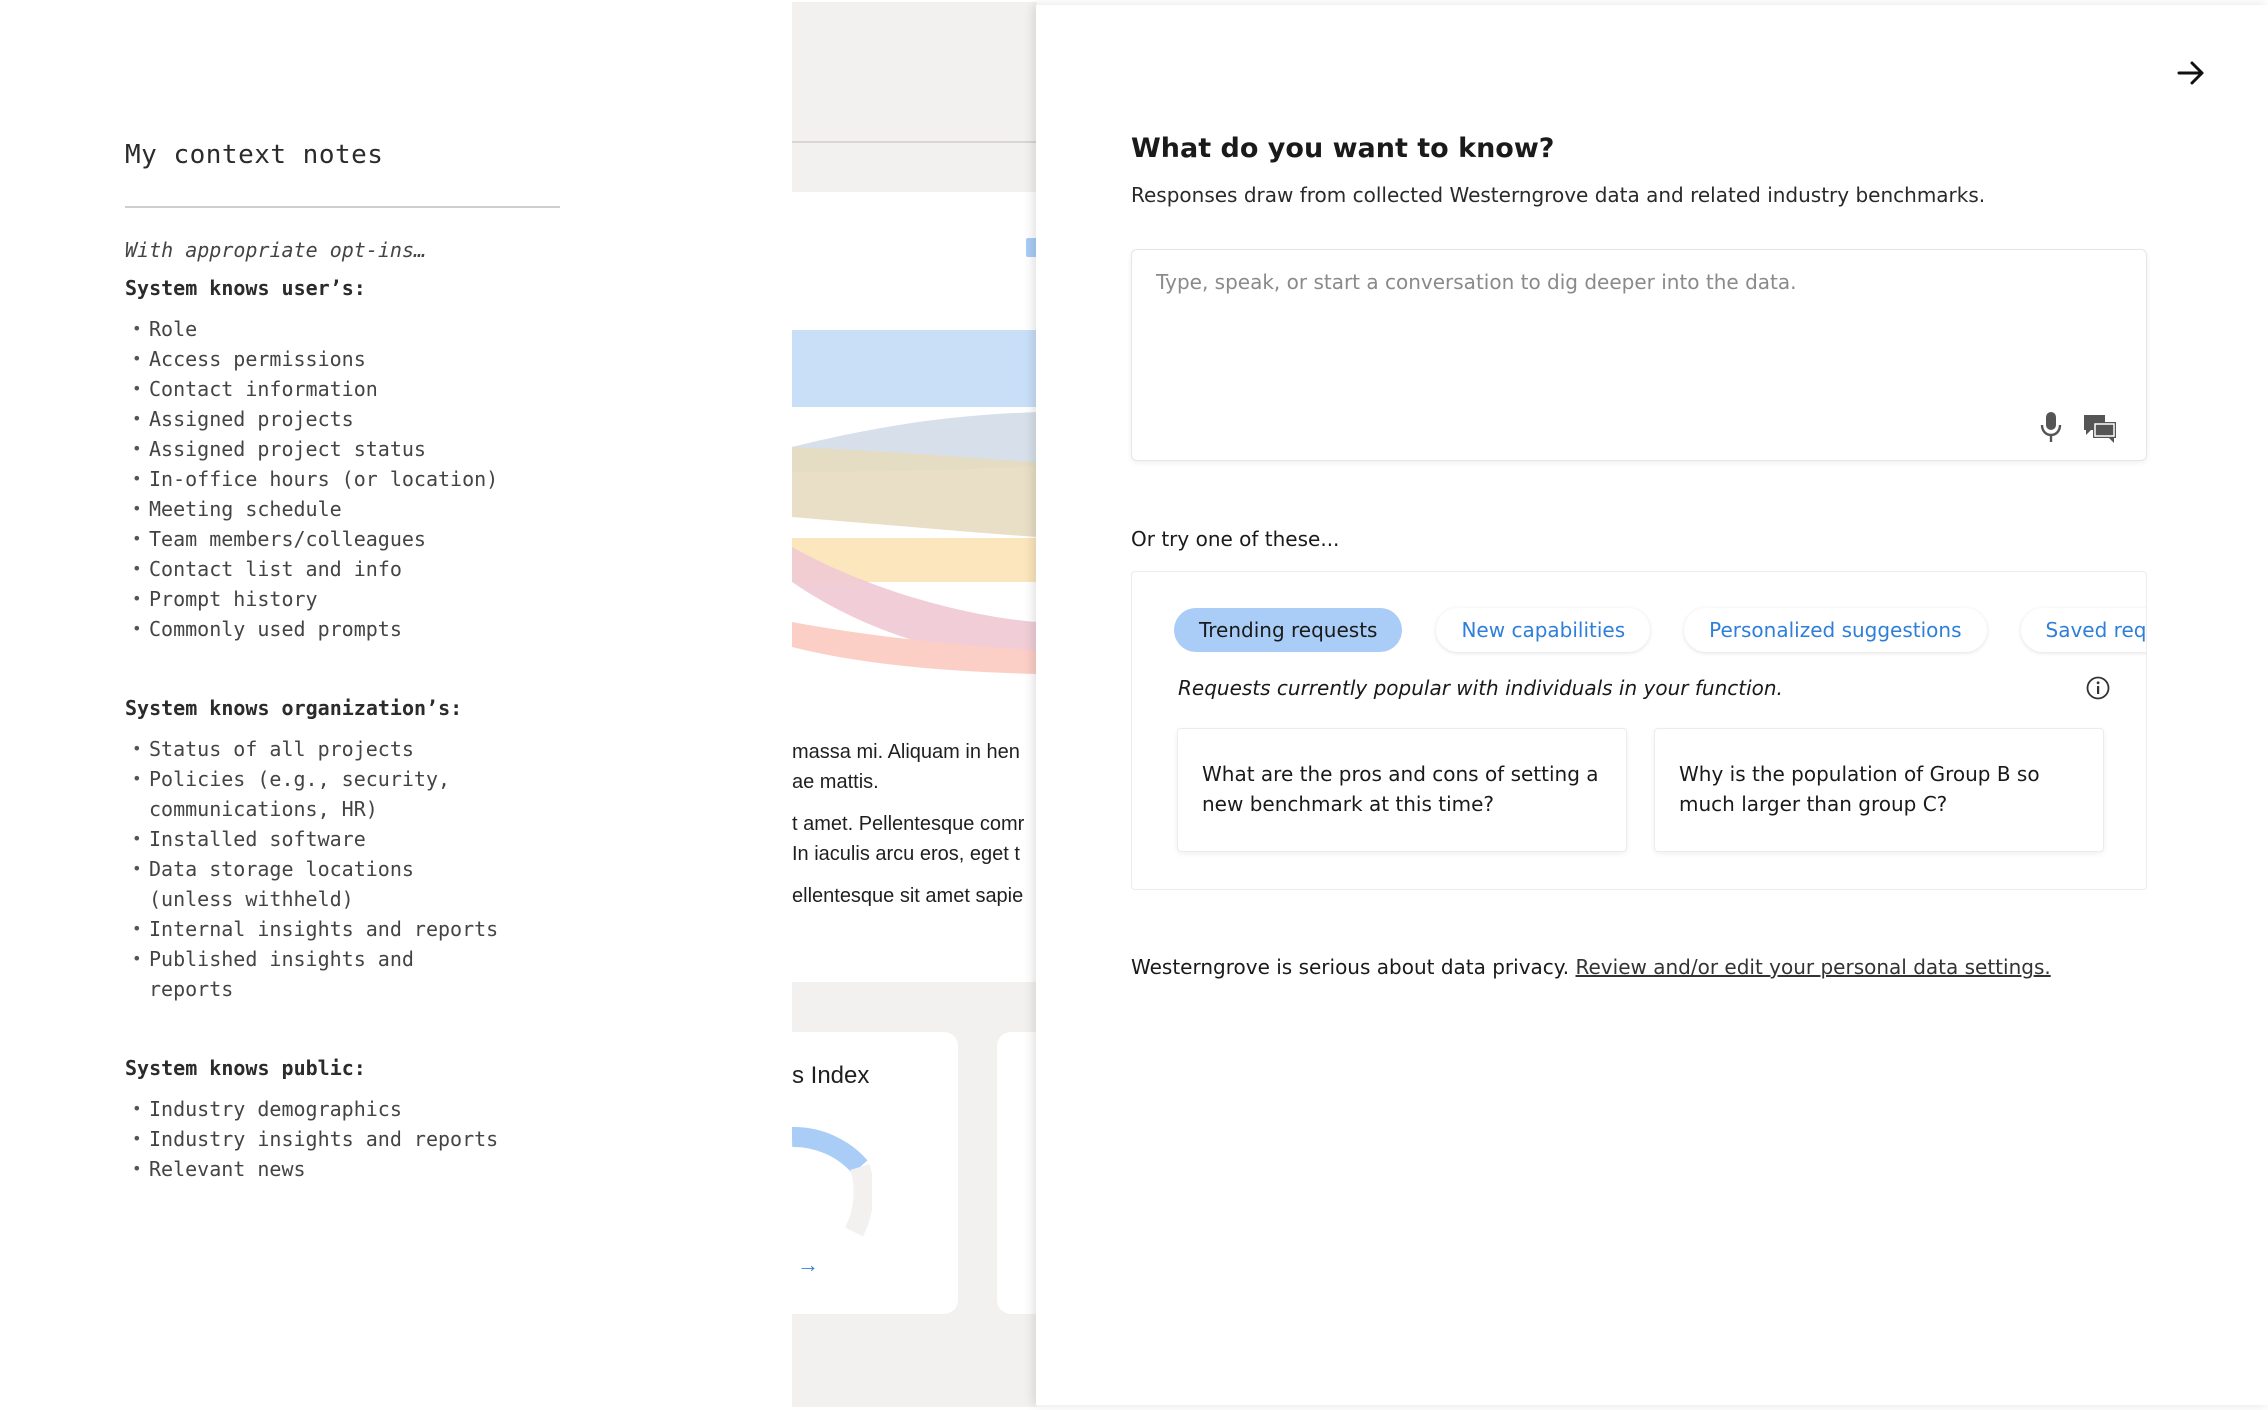 The image size is (2268, 1410). I want to click on tile-title: s Index, so click(831, 1075).